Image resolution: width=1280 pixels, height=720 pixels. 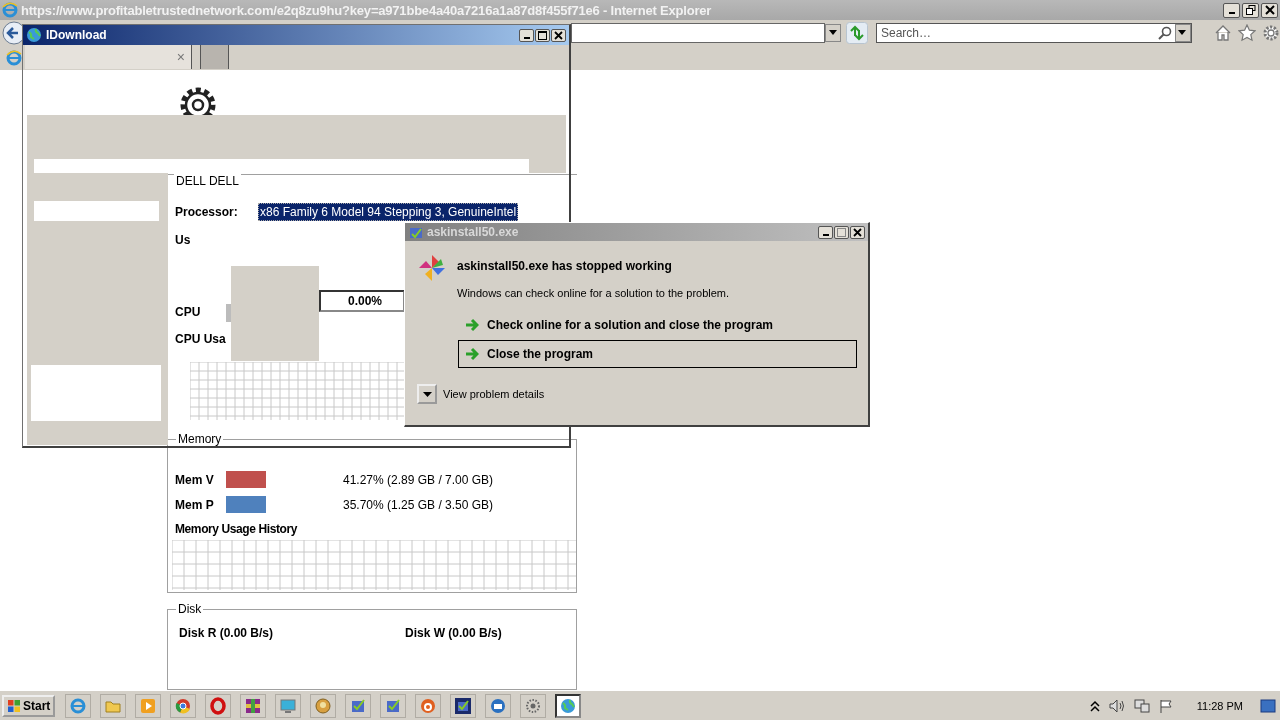 What do you see at coordinates (494, 394) in the screenshot?
I see `details-link: View problem details` at bounding box center [494, 394].